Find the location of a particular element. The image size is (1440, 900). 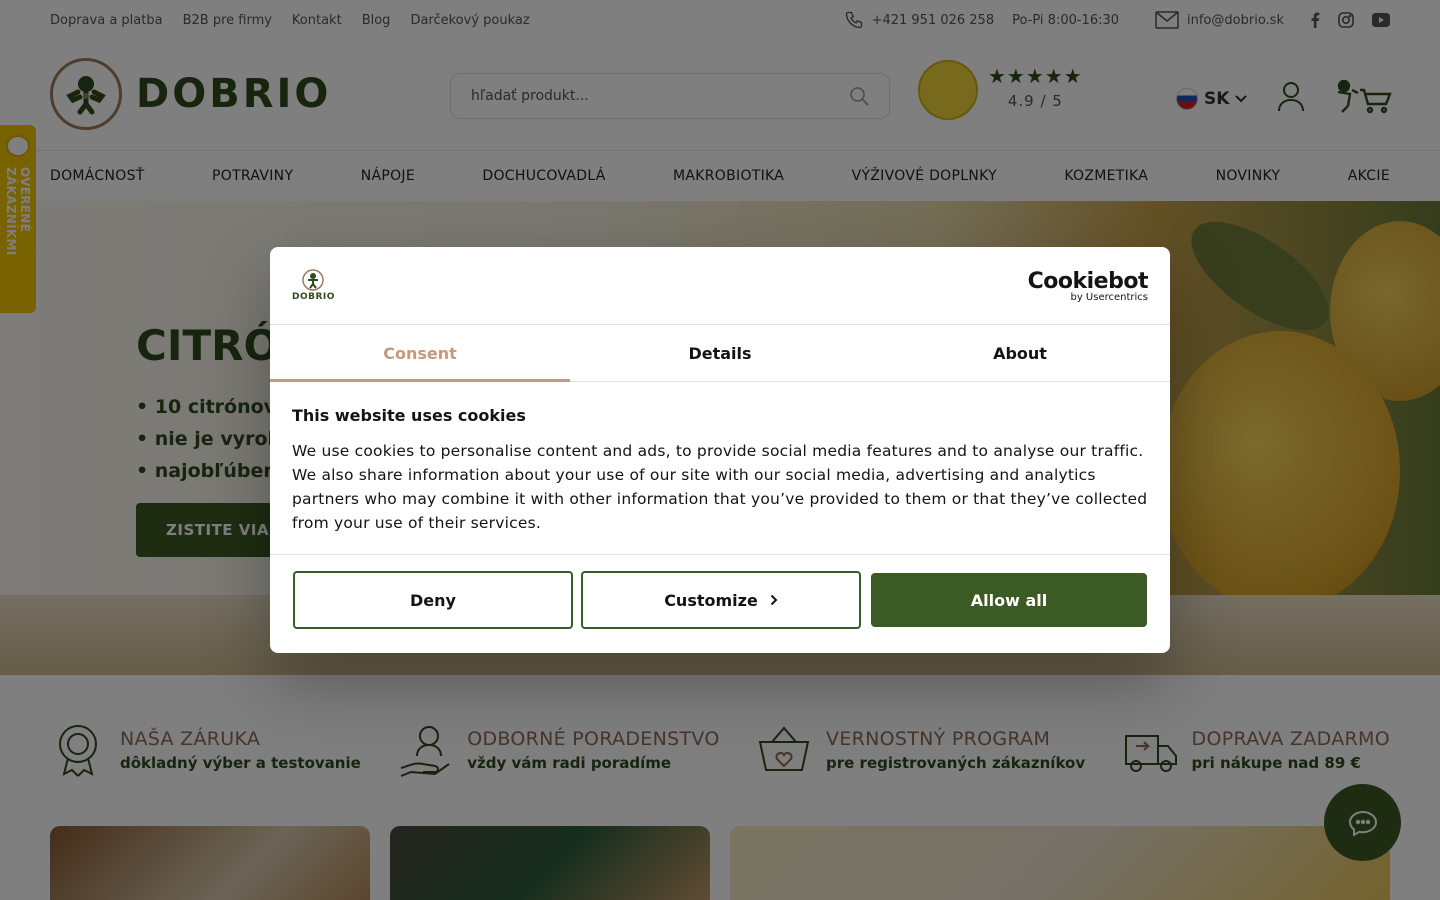

deny-button: Deny is located at coordinates (433, 600).